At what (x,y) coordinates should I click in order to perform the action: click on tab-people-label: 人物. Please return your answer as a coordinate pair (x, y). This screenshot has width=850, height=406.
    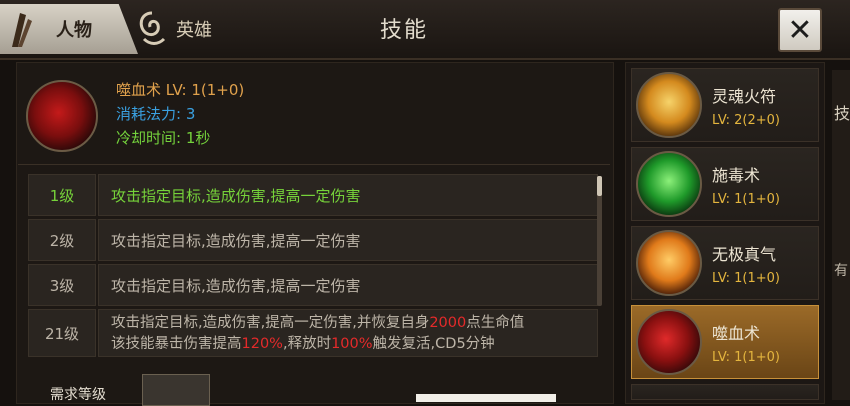
    Looking at the image, I should click on (74, 30).